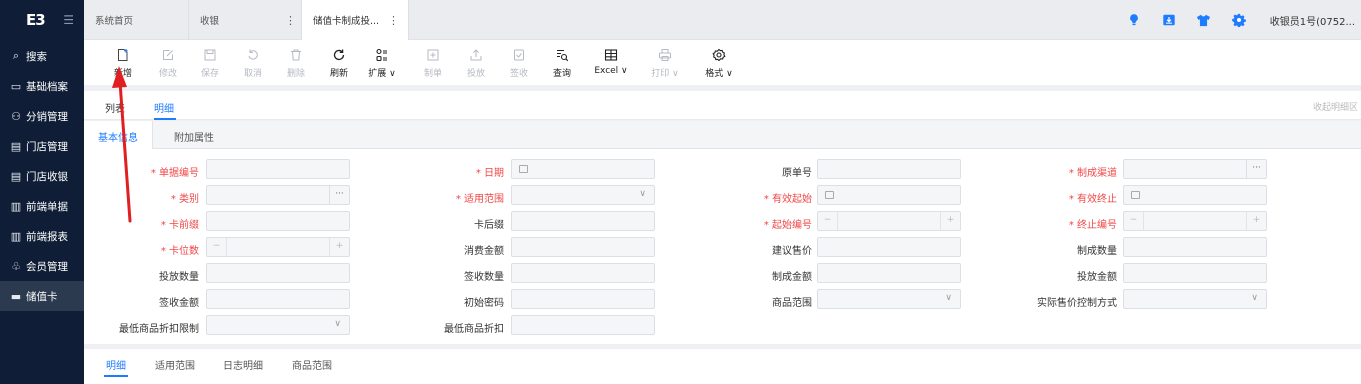 Image resolution: width=1361 pixels, height=384 pixels. Describe the element at coordinates (889, 273) in the screenshot. I see `make-amount-input` at that location.